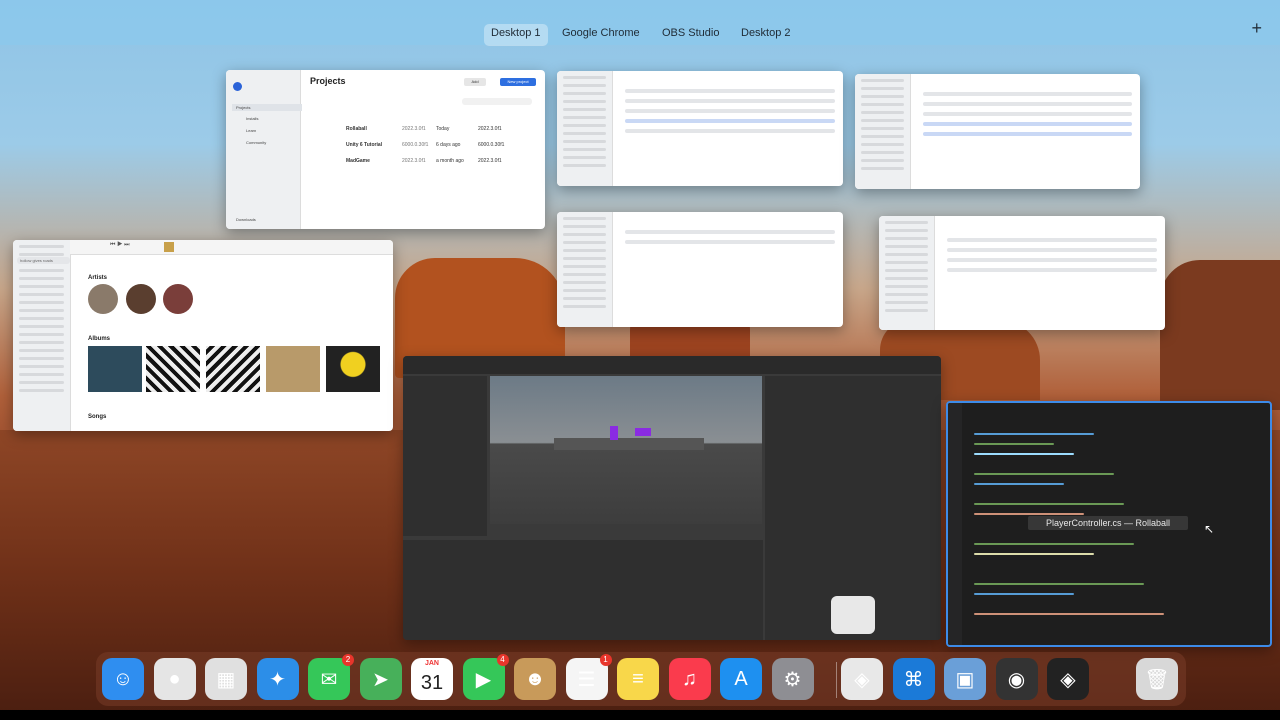 This screenshot has width=1280, height=720. What do you see at coordinates (99, 339) in the screenshot?
I see `albums-heading: Albums` at bounding box center [99, 339].